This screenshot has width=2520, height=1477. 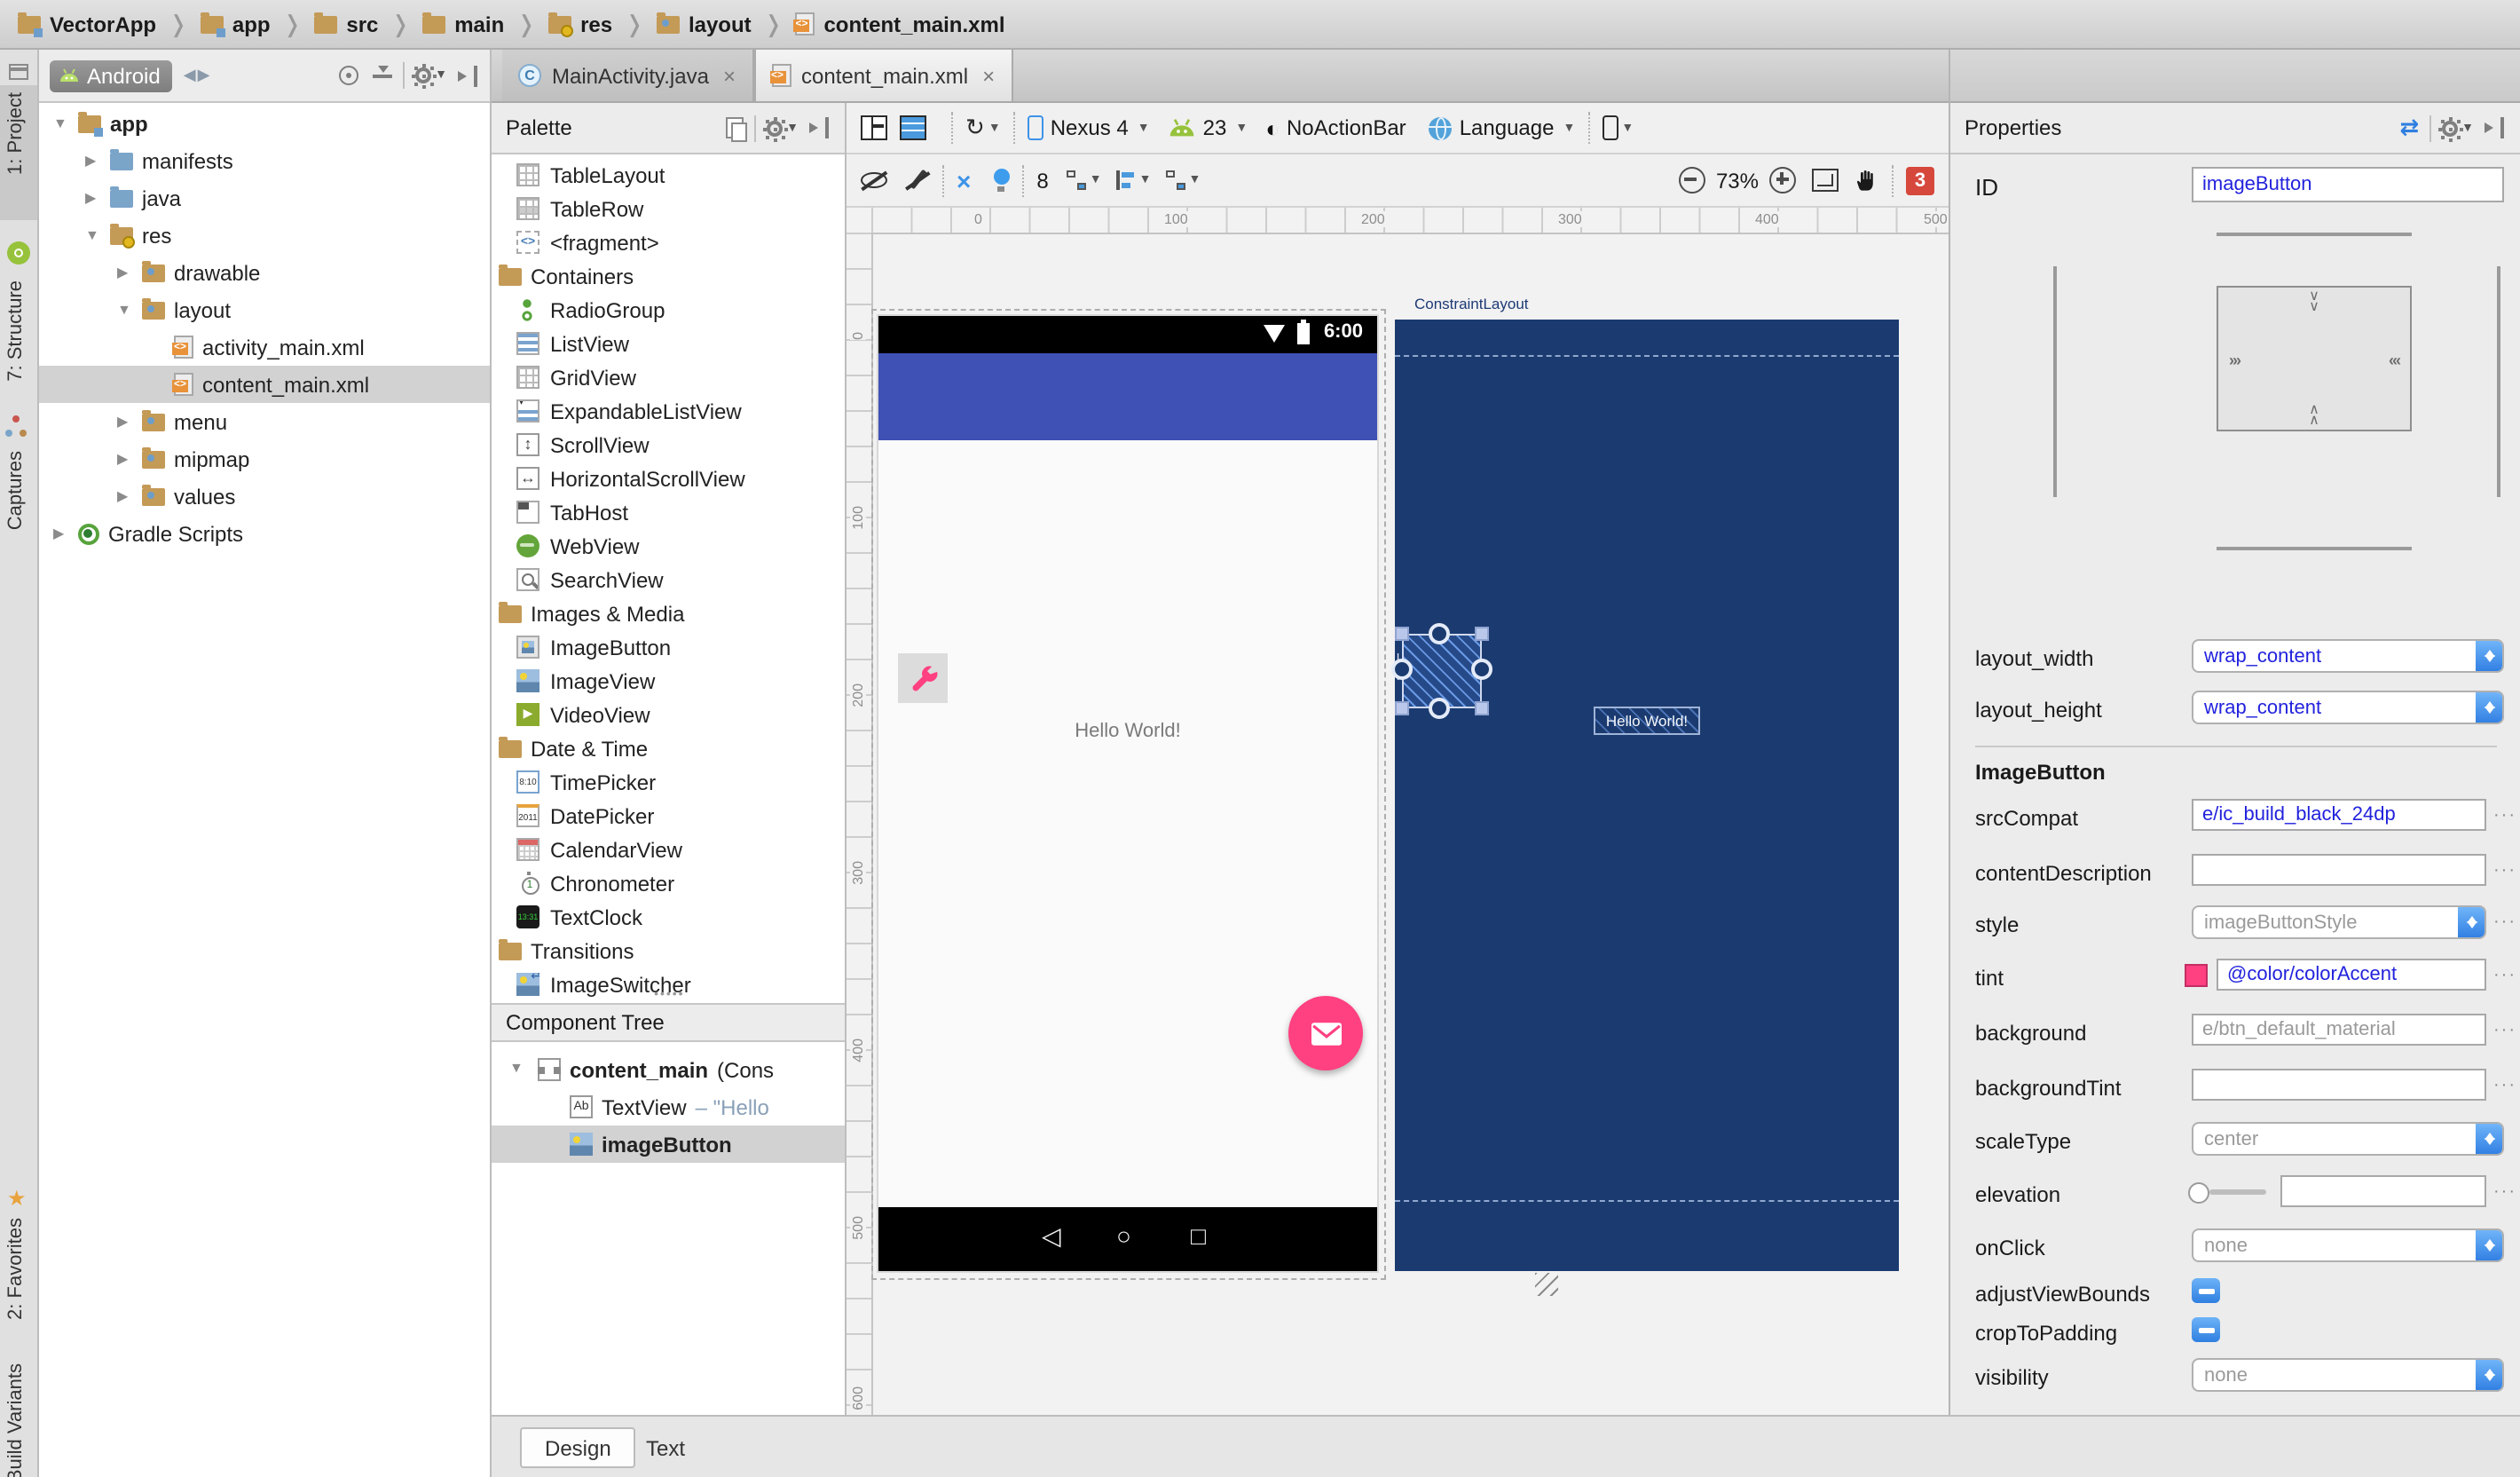 I want to click on tree-row-content-main-selected: content_main.xml, so click(x=264, y=384).